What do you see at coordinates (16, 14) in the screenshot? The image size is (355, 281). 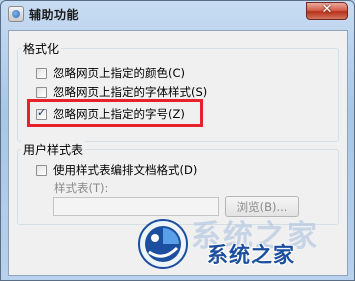 I see `accessibility-app-icon` at bounding box center [16, 14].